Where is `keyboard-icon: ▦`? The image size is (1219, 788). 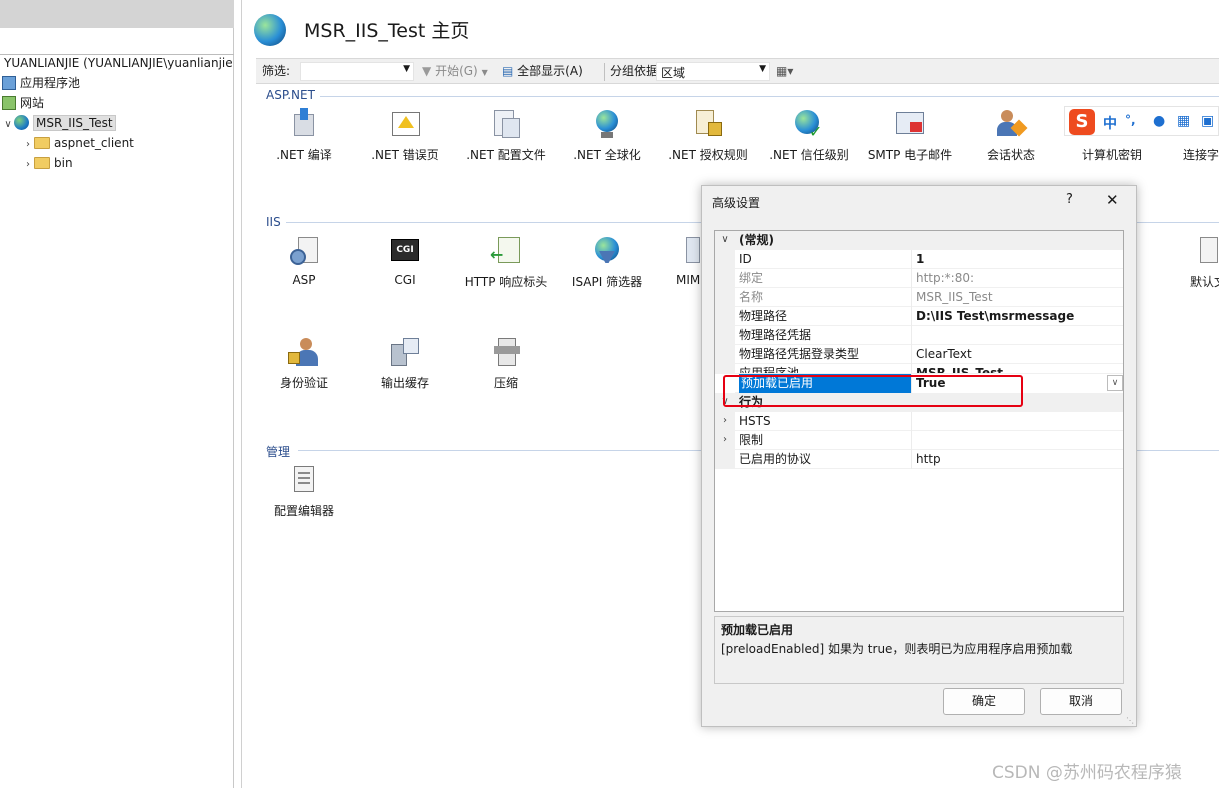
keyboard-icon: ▦ is located at coordinates (1183, 121).